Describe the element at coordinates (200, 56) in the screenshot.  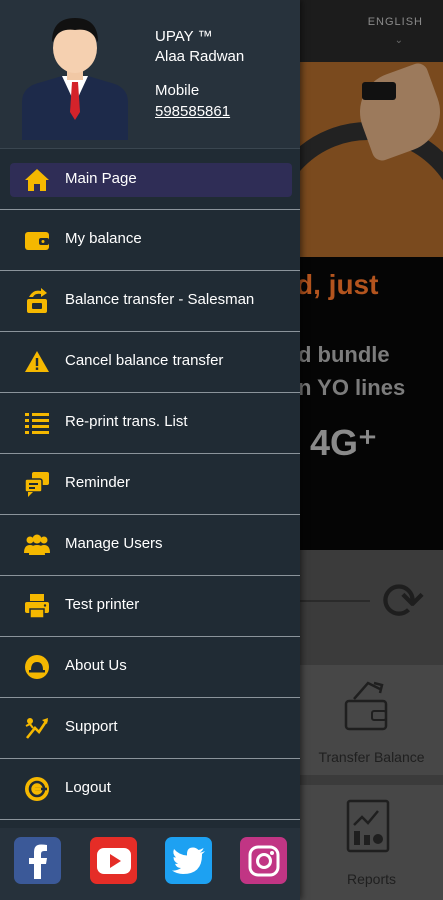
I see `user-name: Alaa Radwan` at that location.